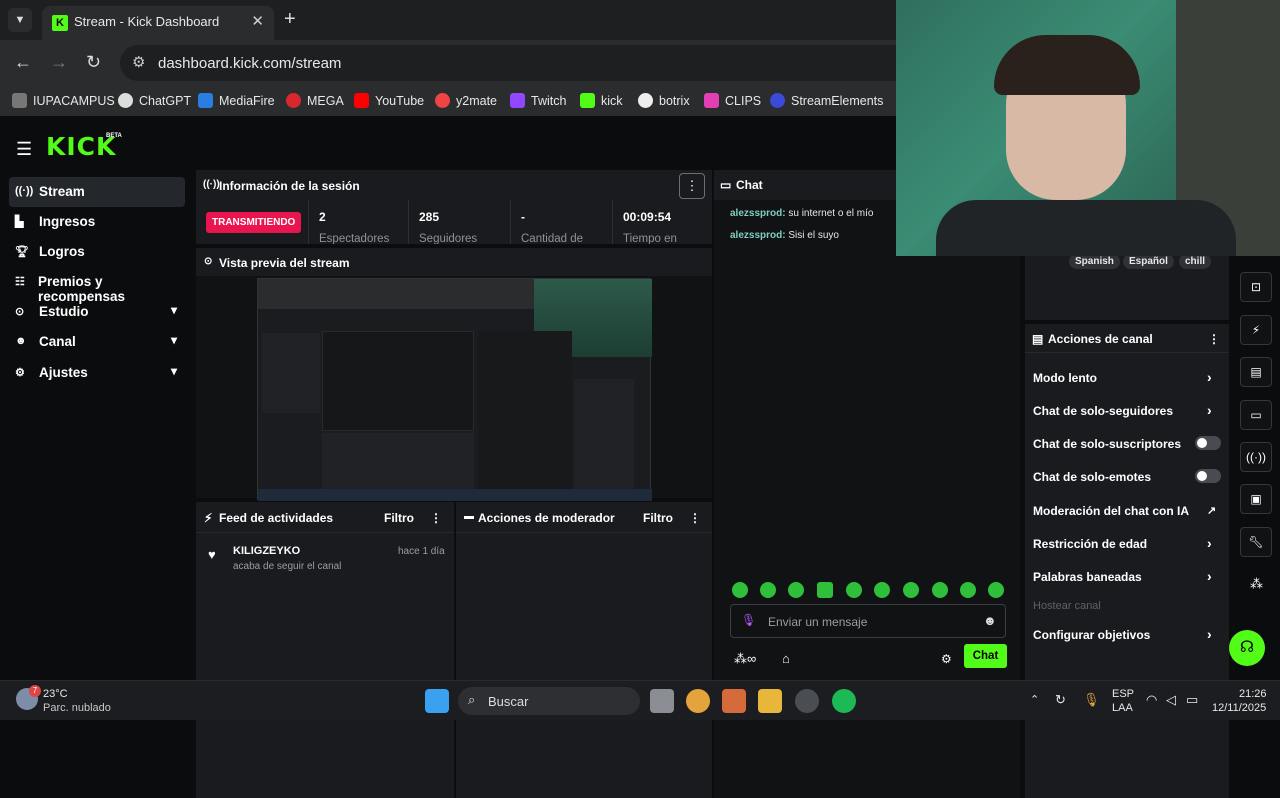 This screenshot has height=798, width=1280. What do you see at coordinates (59, 62) in the screenshot?
I see `forward-icon: →` at bounding box center [59, 62].